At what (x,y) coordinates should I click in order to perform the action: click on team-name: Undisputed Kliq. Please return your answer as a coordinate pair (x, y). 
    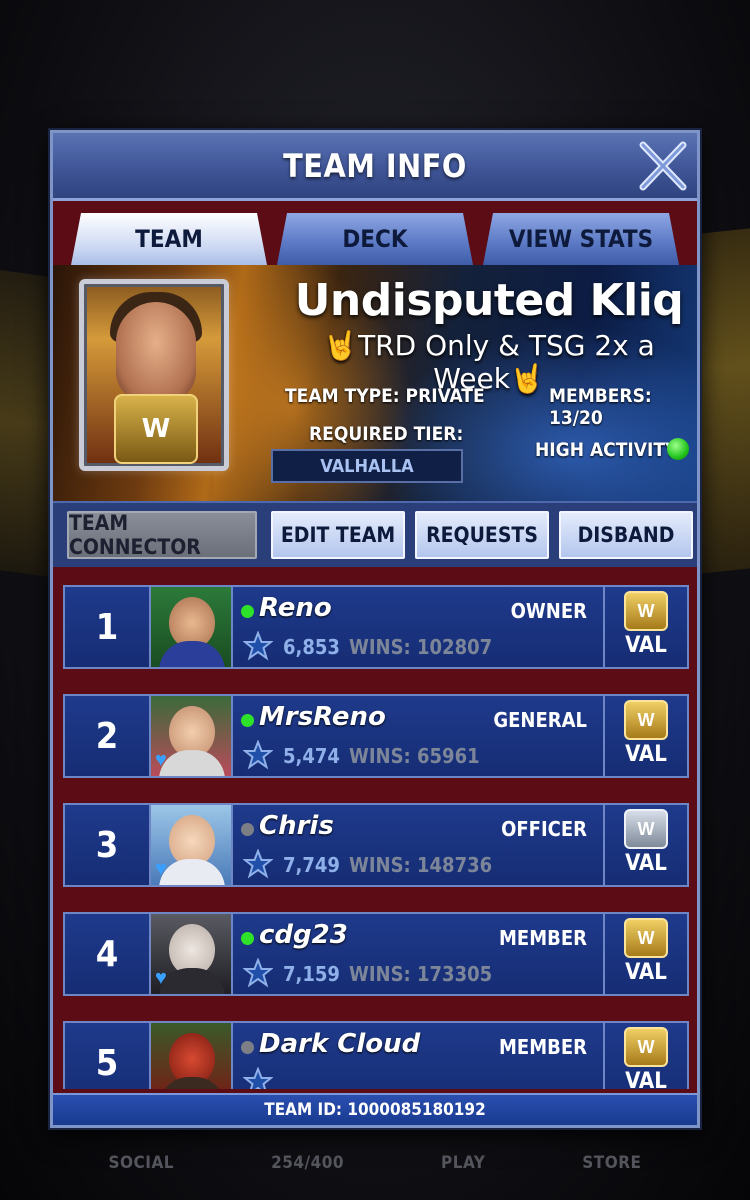
    Looking at the image, I should click on (489, 300).